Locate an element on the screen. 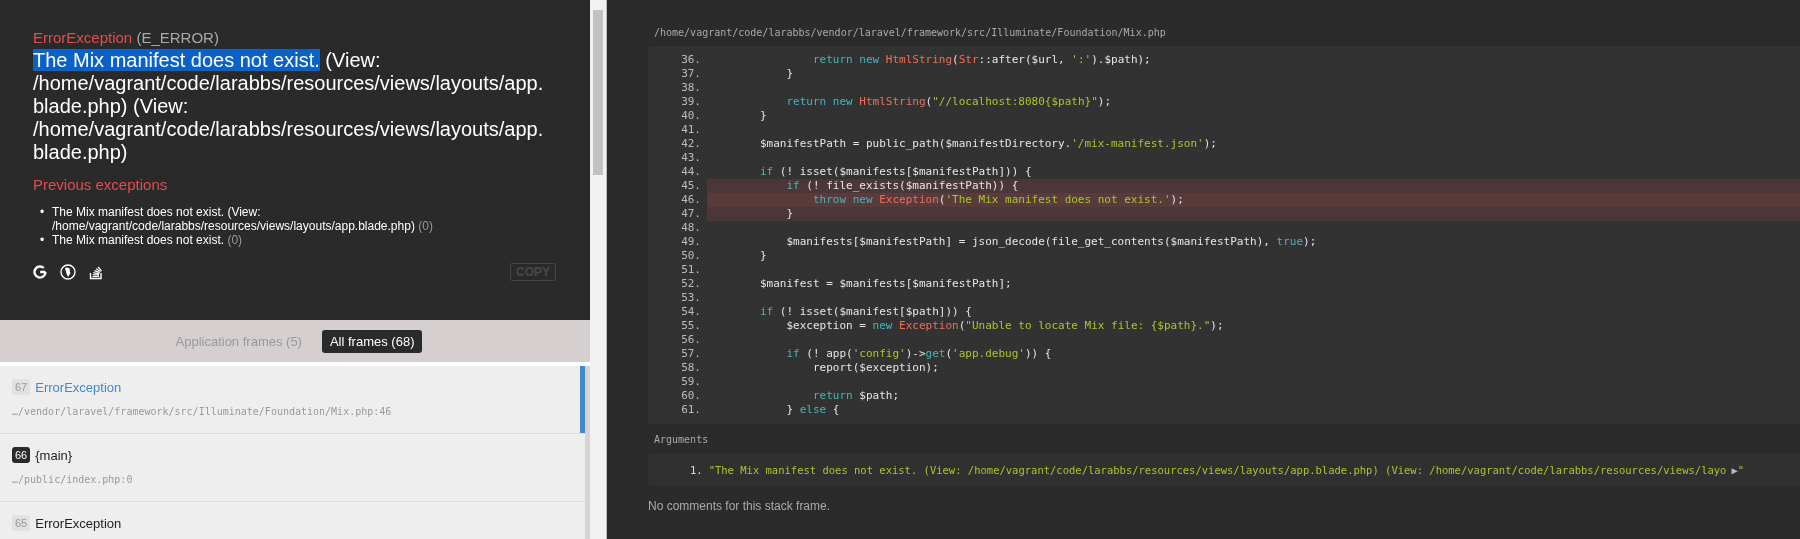  code-line: if (! file_exists($manifestPath)) { is located at coordinates (902, 186).